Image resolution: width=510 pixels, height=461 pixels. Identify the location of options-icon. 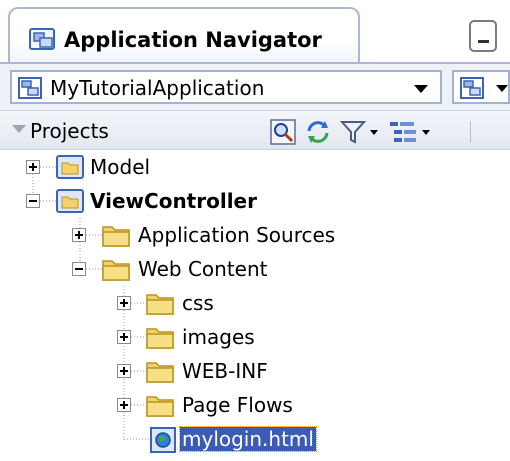
(410, 132).